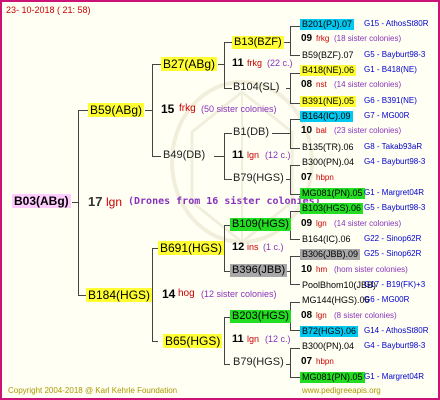 This screenshot has height=400, width=440. What do you see at coordinates (260, 224) in the screenshot?
I see `gen3-node: B109(HGS)` at bounding box center [260, 224].